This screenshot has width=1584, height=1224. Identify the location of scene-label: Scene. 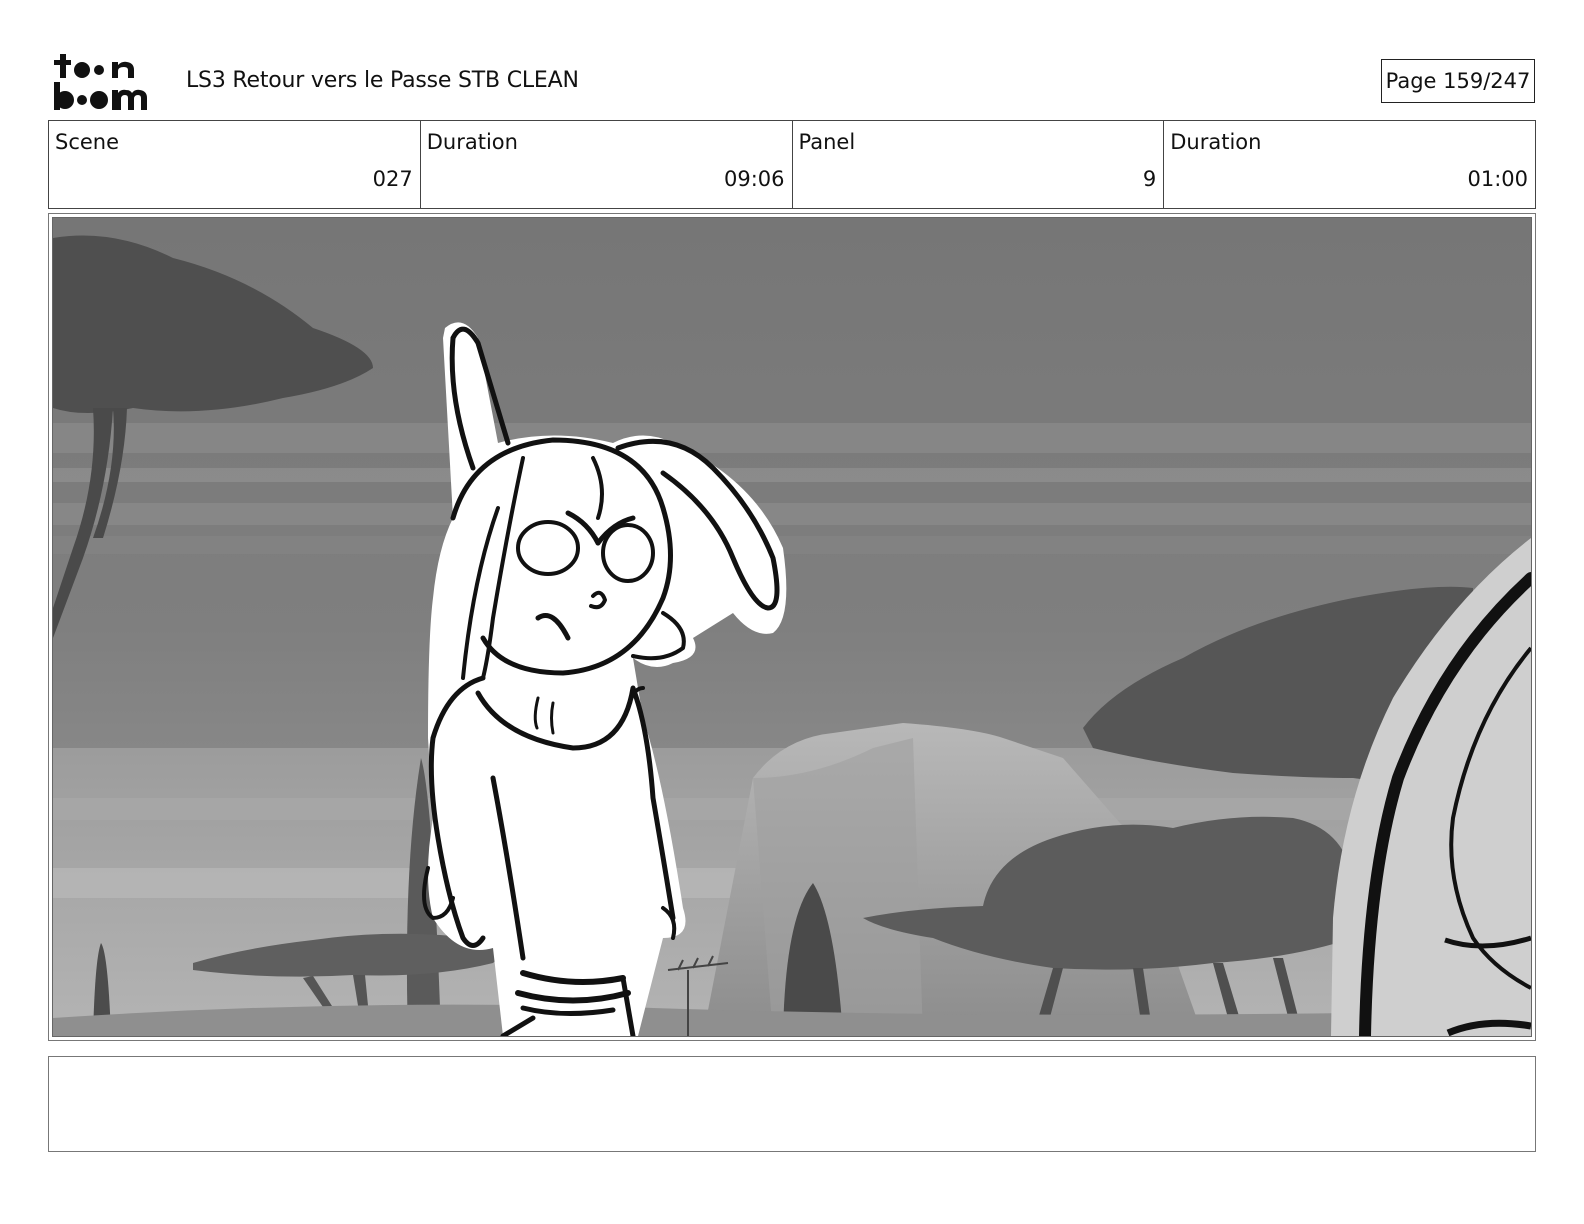
(87, 142).